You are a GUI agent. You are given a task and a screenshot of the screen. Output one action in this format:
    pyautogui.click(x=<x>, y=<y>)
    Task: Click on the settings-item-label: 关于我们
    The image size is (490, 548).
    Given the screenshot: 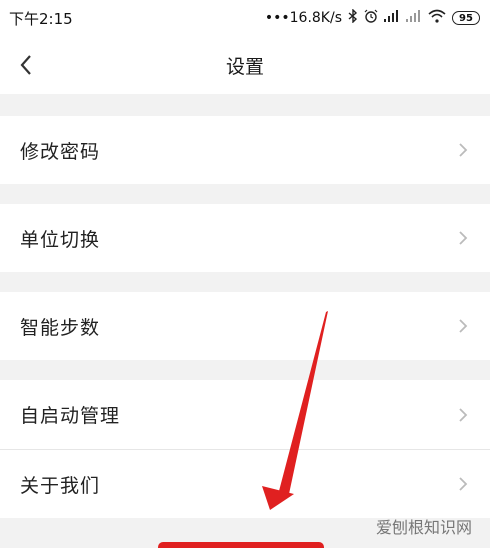 What is the action you would take?
    pyautogui.click(x=60, y=485)
    